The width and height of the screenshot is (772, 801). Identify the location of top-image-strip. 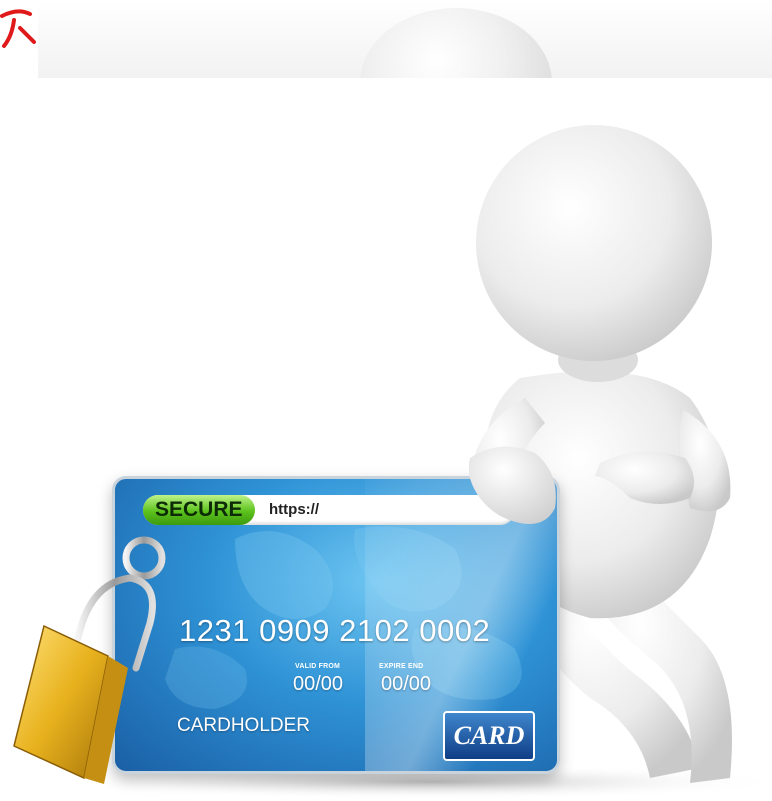
(386, 39).